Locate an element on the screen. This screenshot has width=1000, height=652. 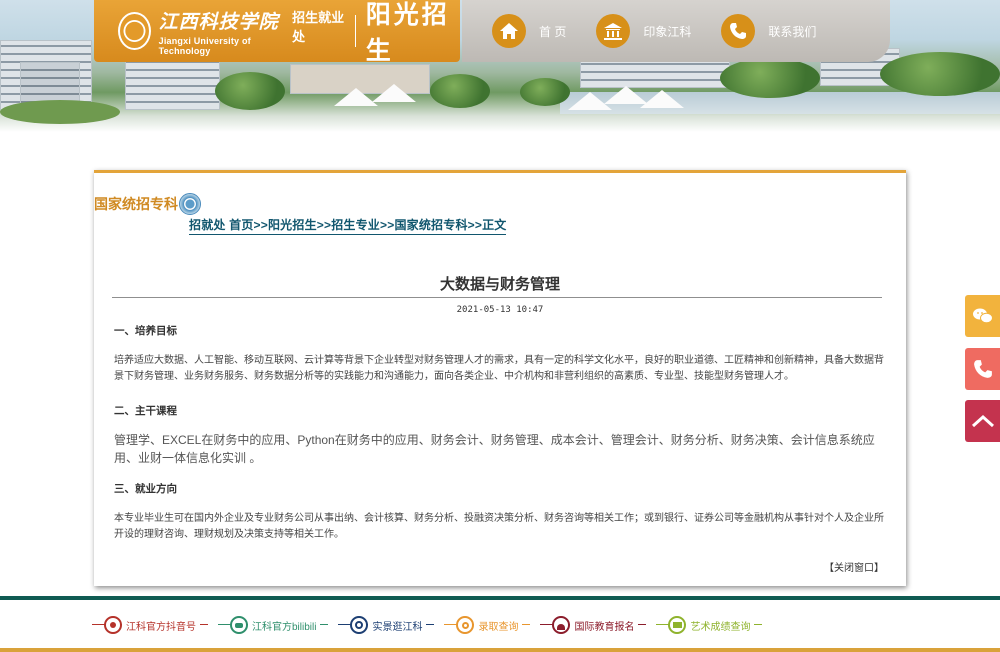
breadcrumb-current: 正文 is located at coordinates (494, 225).